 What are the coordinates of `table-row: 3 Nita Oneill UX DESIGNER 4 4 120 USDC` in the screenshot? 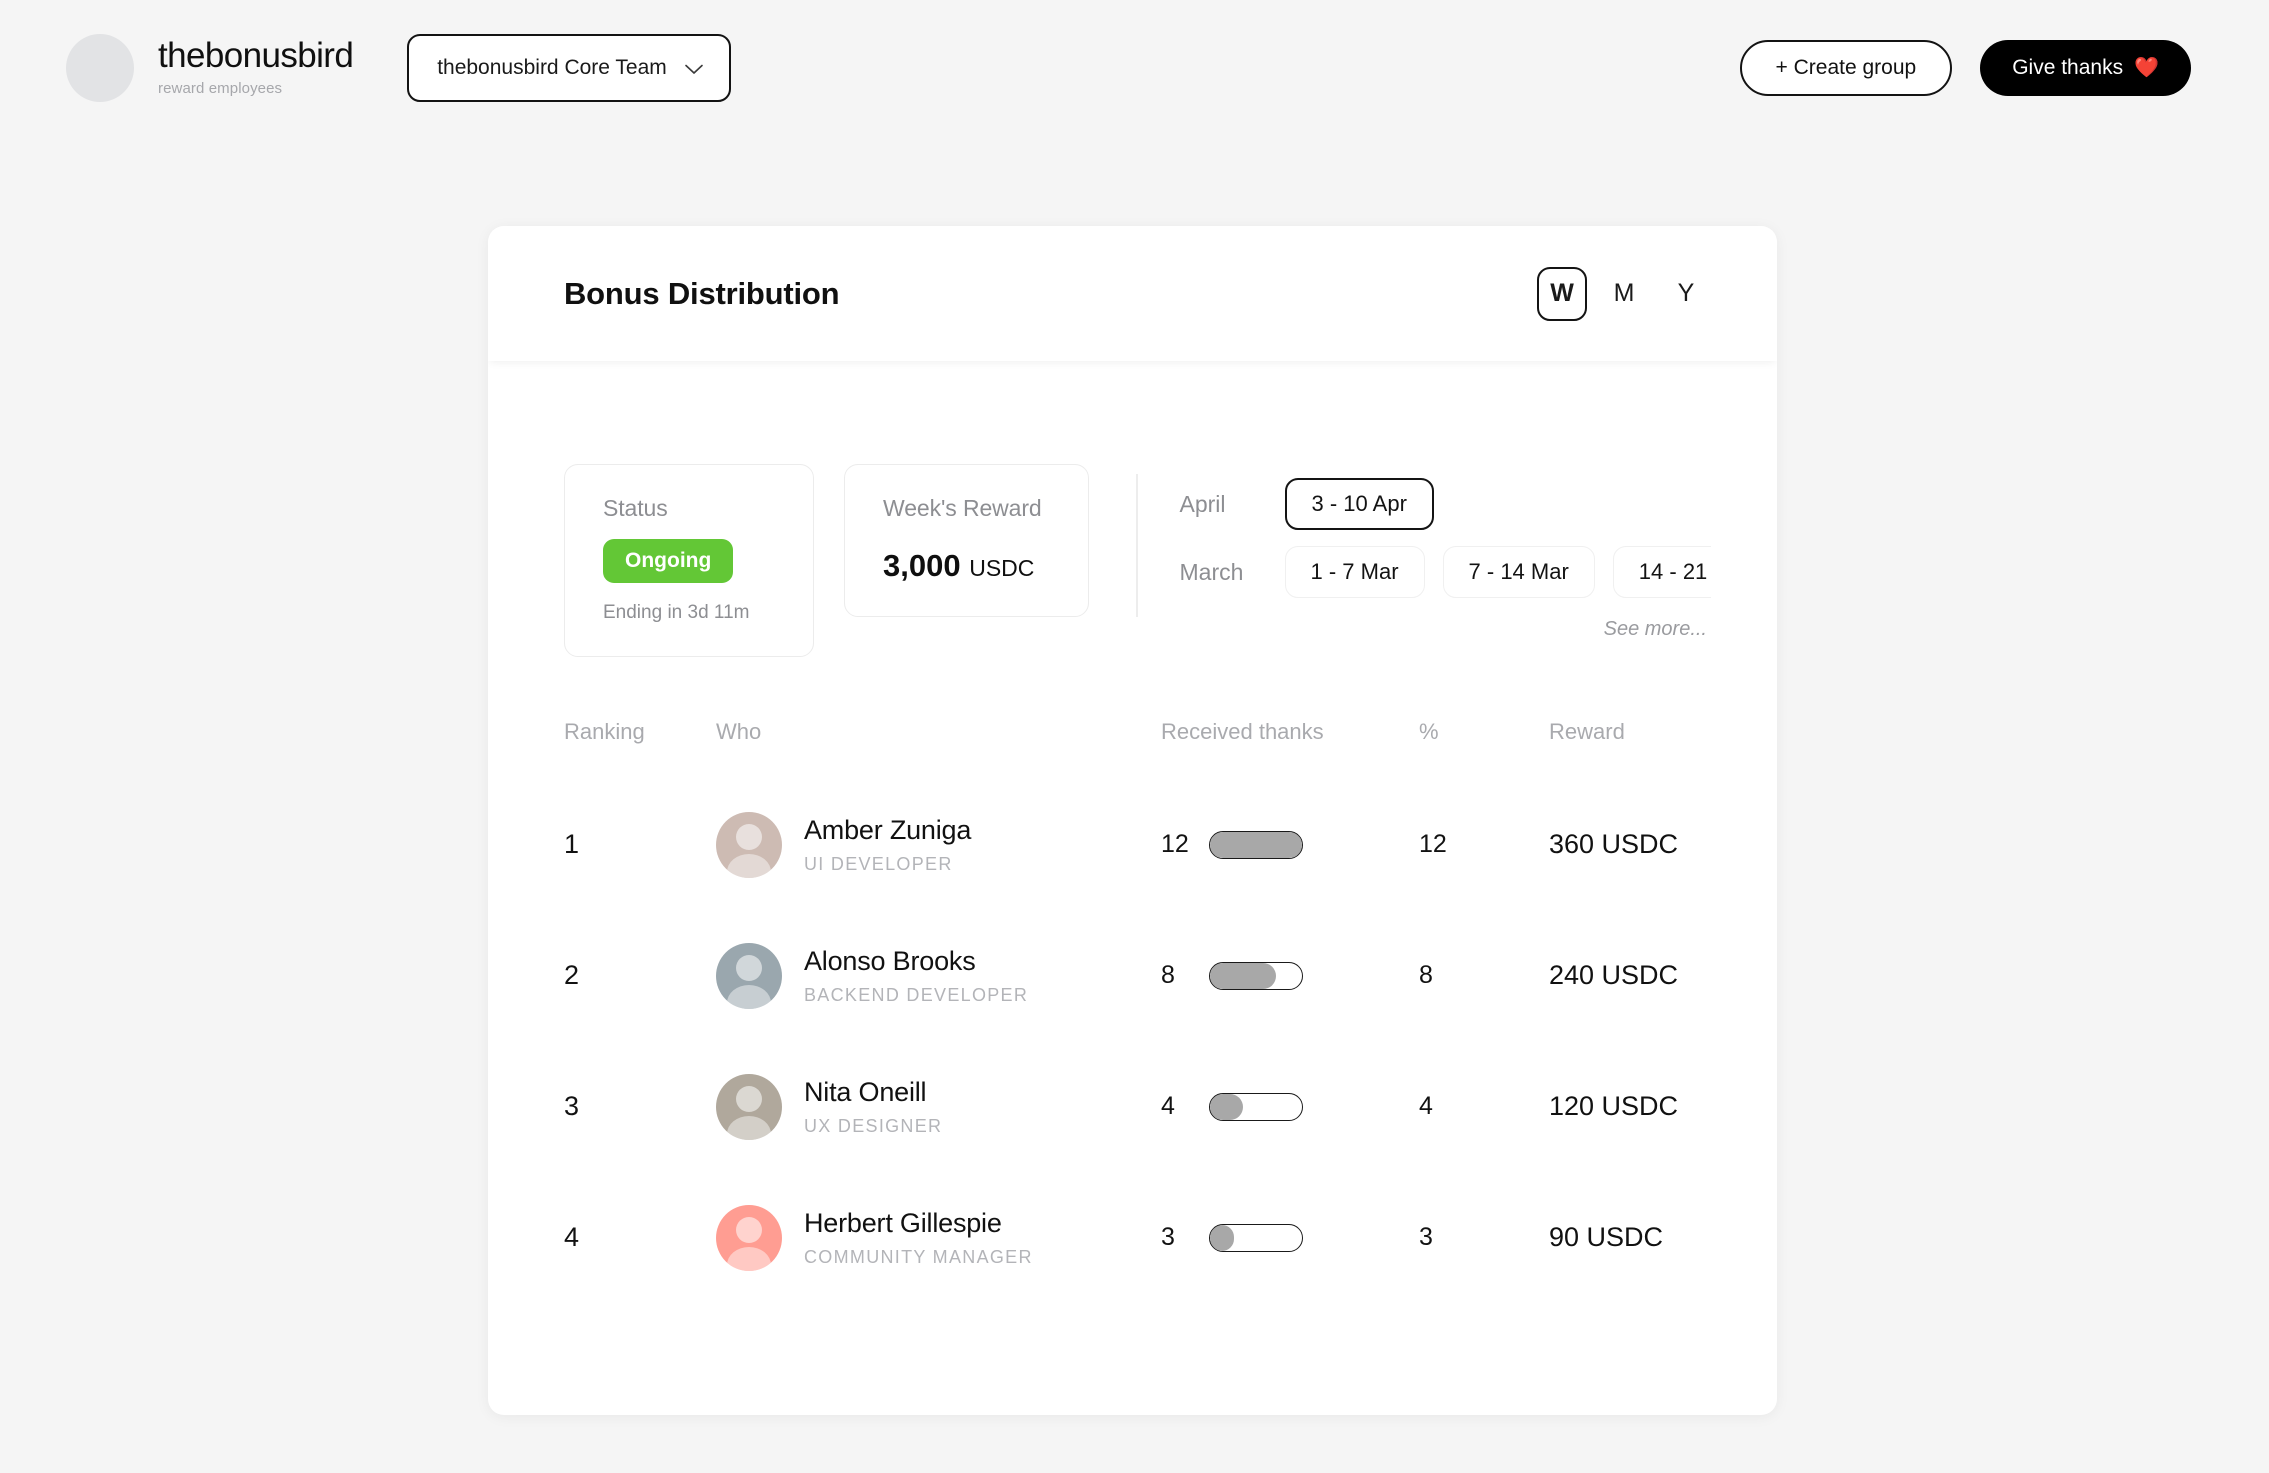 It's located at (1137, 1106).